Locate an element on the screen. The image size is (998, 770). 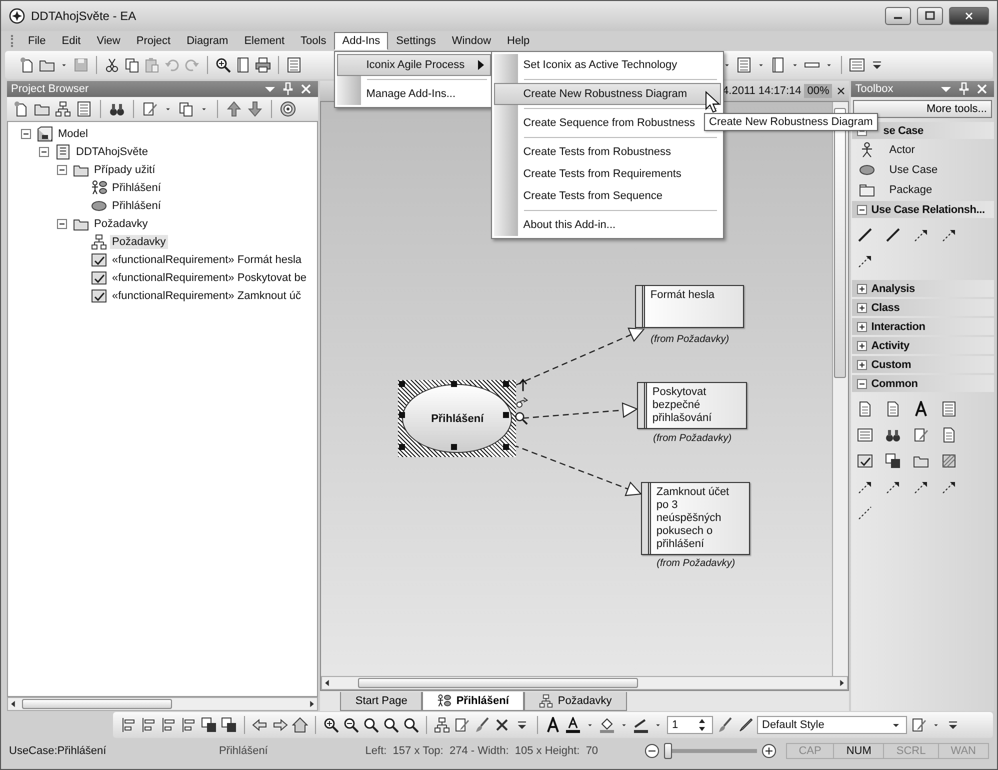
panel-title: Project Browser is located at coordinates (50, 89).